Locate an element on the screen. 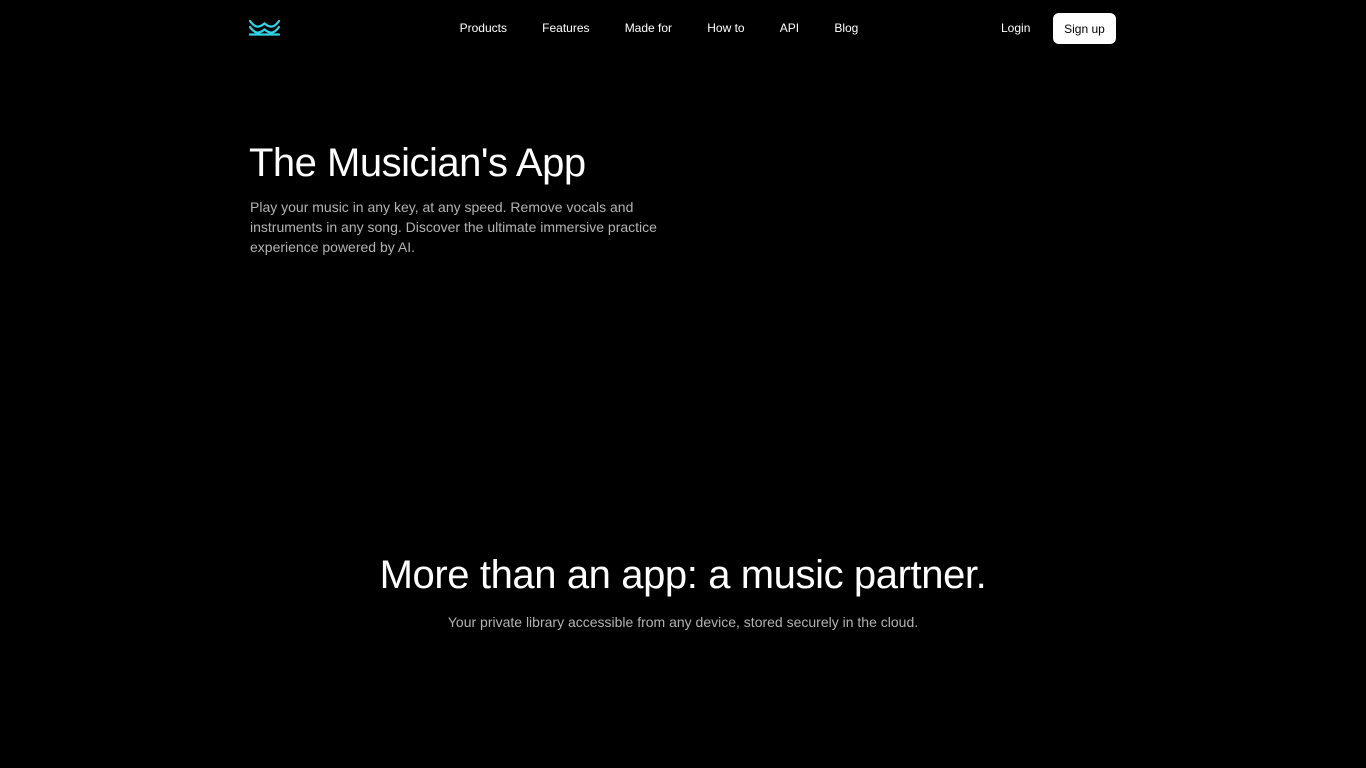  nav-link-features: Features is located at coordinates (566, 28).